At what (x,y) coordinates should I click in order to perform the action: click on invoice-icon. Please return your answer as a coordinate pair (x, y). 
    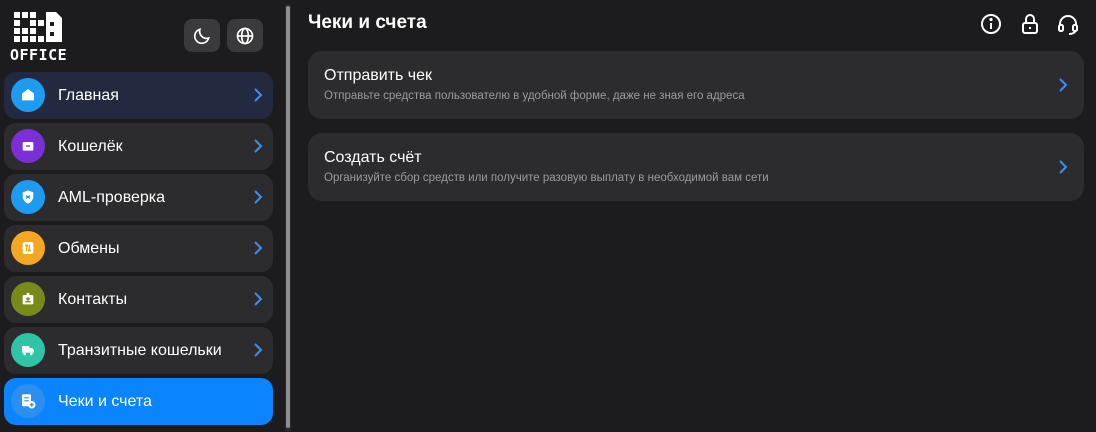
    Looking at the image, I should click on (28, 401).